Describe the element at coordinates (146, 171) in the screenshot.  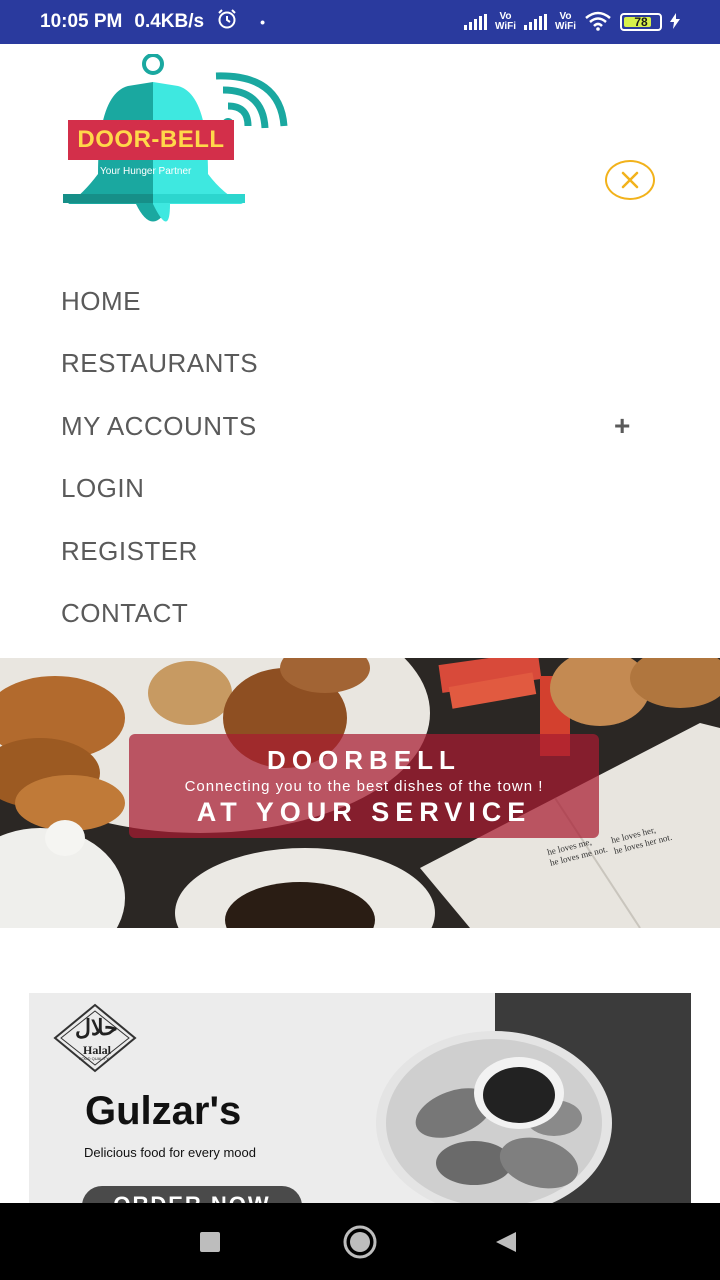
I see `logo-tagline: Your Hunger Partner` at that location.